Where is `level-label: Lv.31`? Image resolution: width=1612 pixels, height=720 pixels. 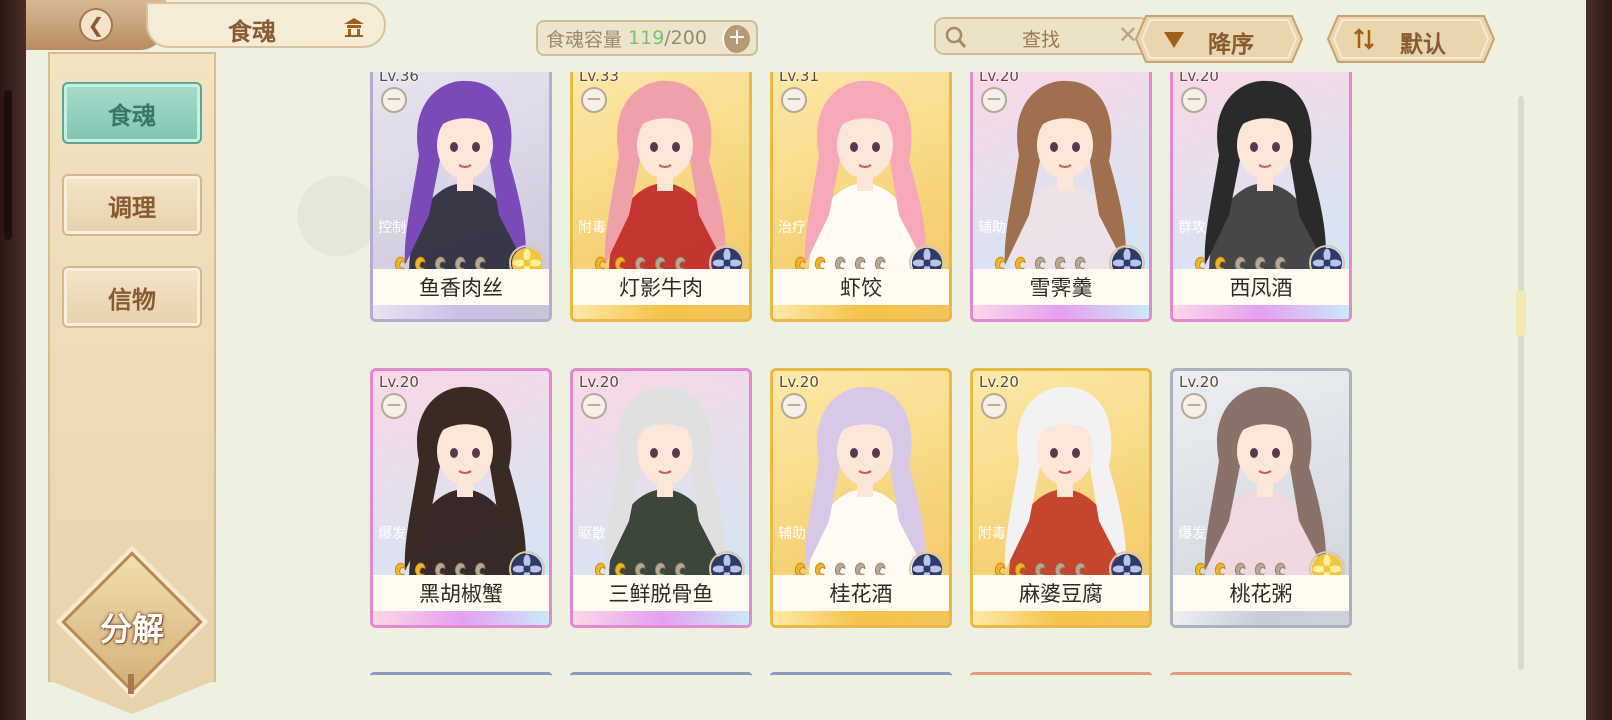 level-label: Lv.31 is located at coordinates (799, 78).